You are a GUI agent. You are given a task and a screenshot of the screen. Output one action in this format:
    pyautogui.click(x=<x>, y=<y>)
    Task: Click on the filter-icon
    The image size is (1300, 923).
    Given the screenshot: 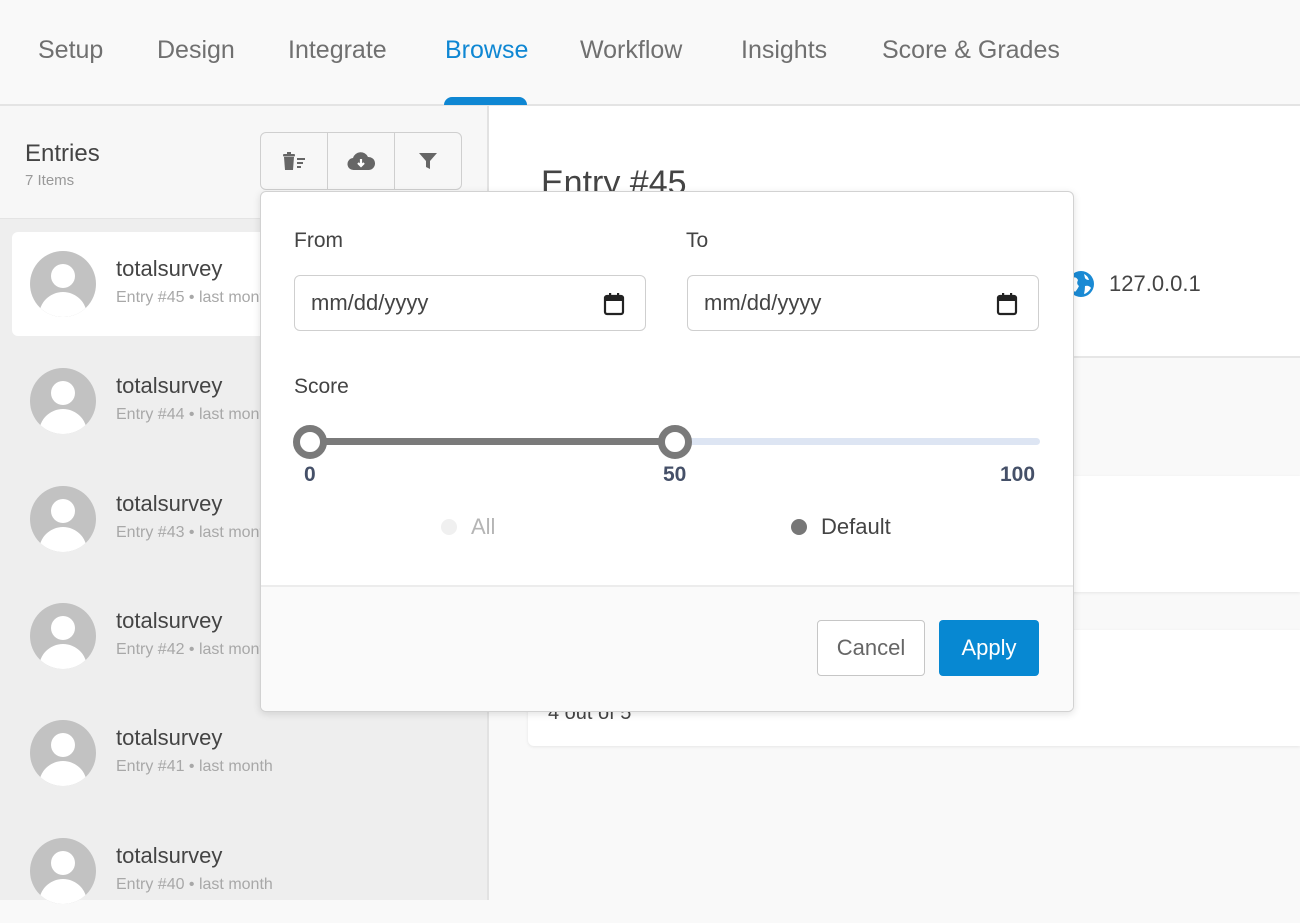 What is the action you would take?
    pyautogui.click(x=428, y=161)
    